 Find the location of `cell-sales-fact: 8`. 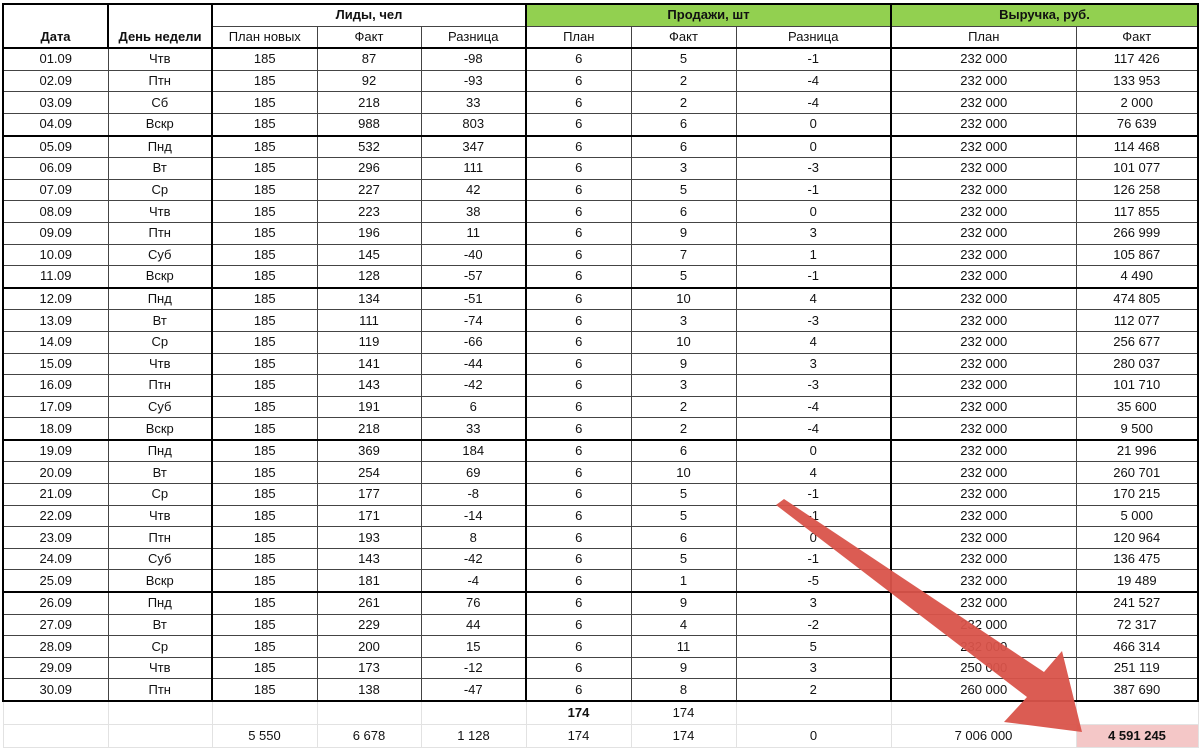

cell-sales-fact: 8 is located at coordinates (683, 690).